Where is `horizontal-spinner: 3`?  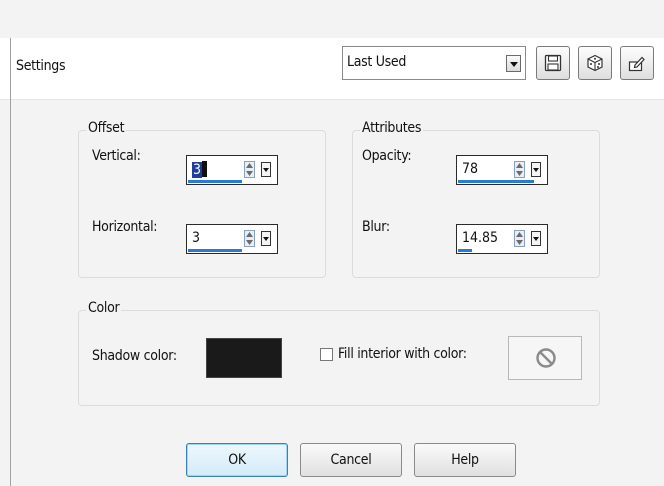 horizontal-spinner: 3 is located at coordinates (232, 239).